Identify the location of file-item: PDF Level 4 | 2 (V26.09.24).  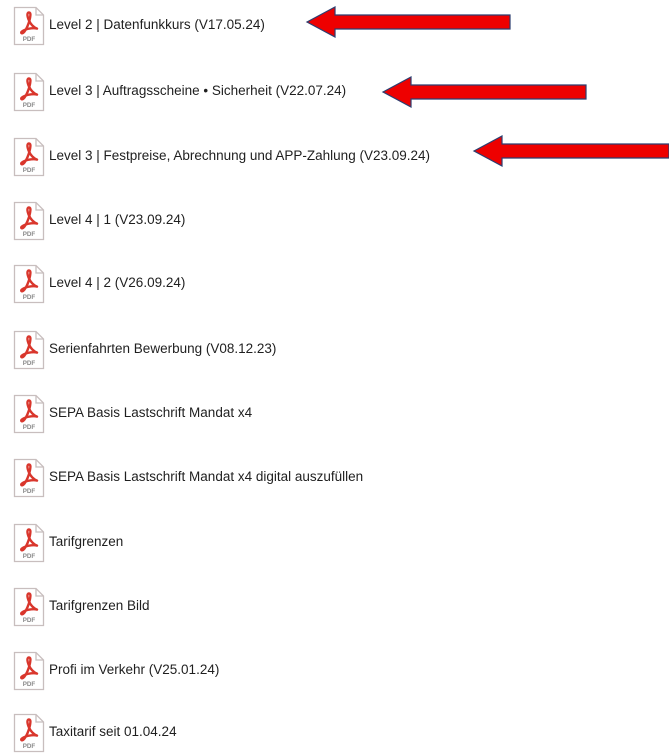
(98, 284).